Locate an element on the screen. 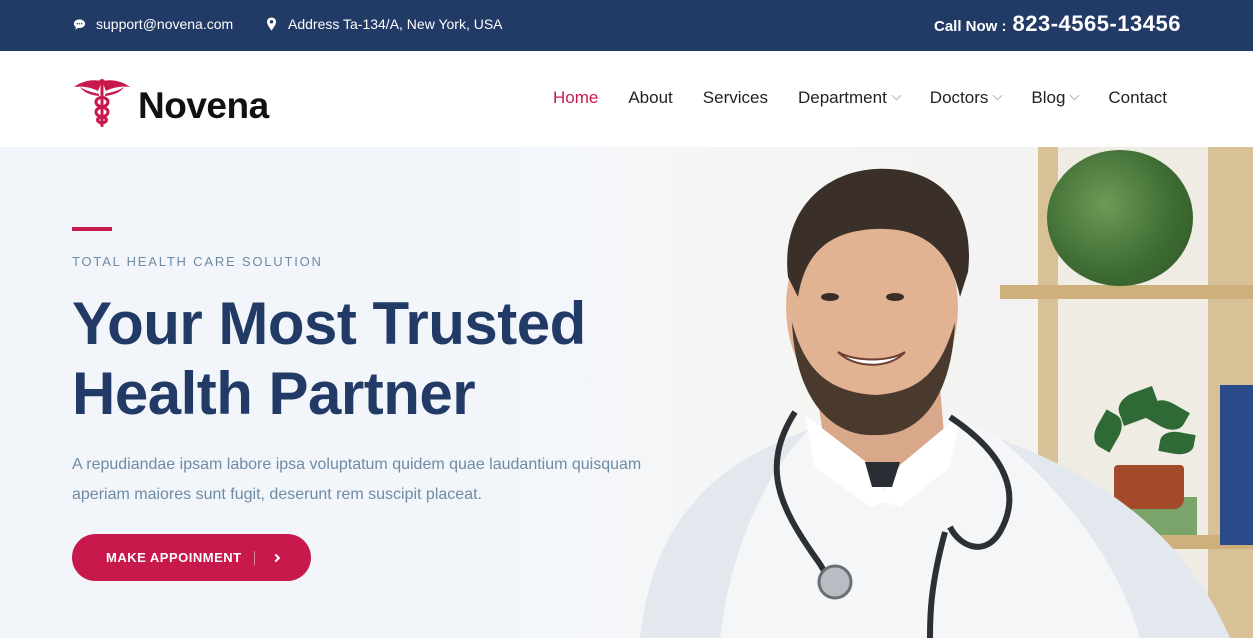 Image resolution: width=1253 pixels, height=638 pixels. call-number: 823-4565-13456 is located at coordinates (1097, 24).